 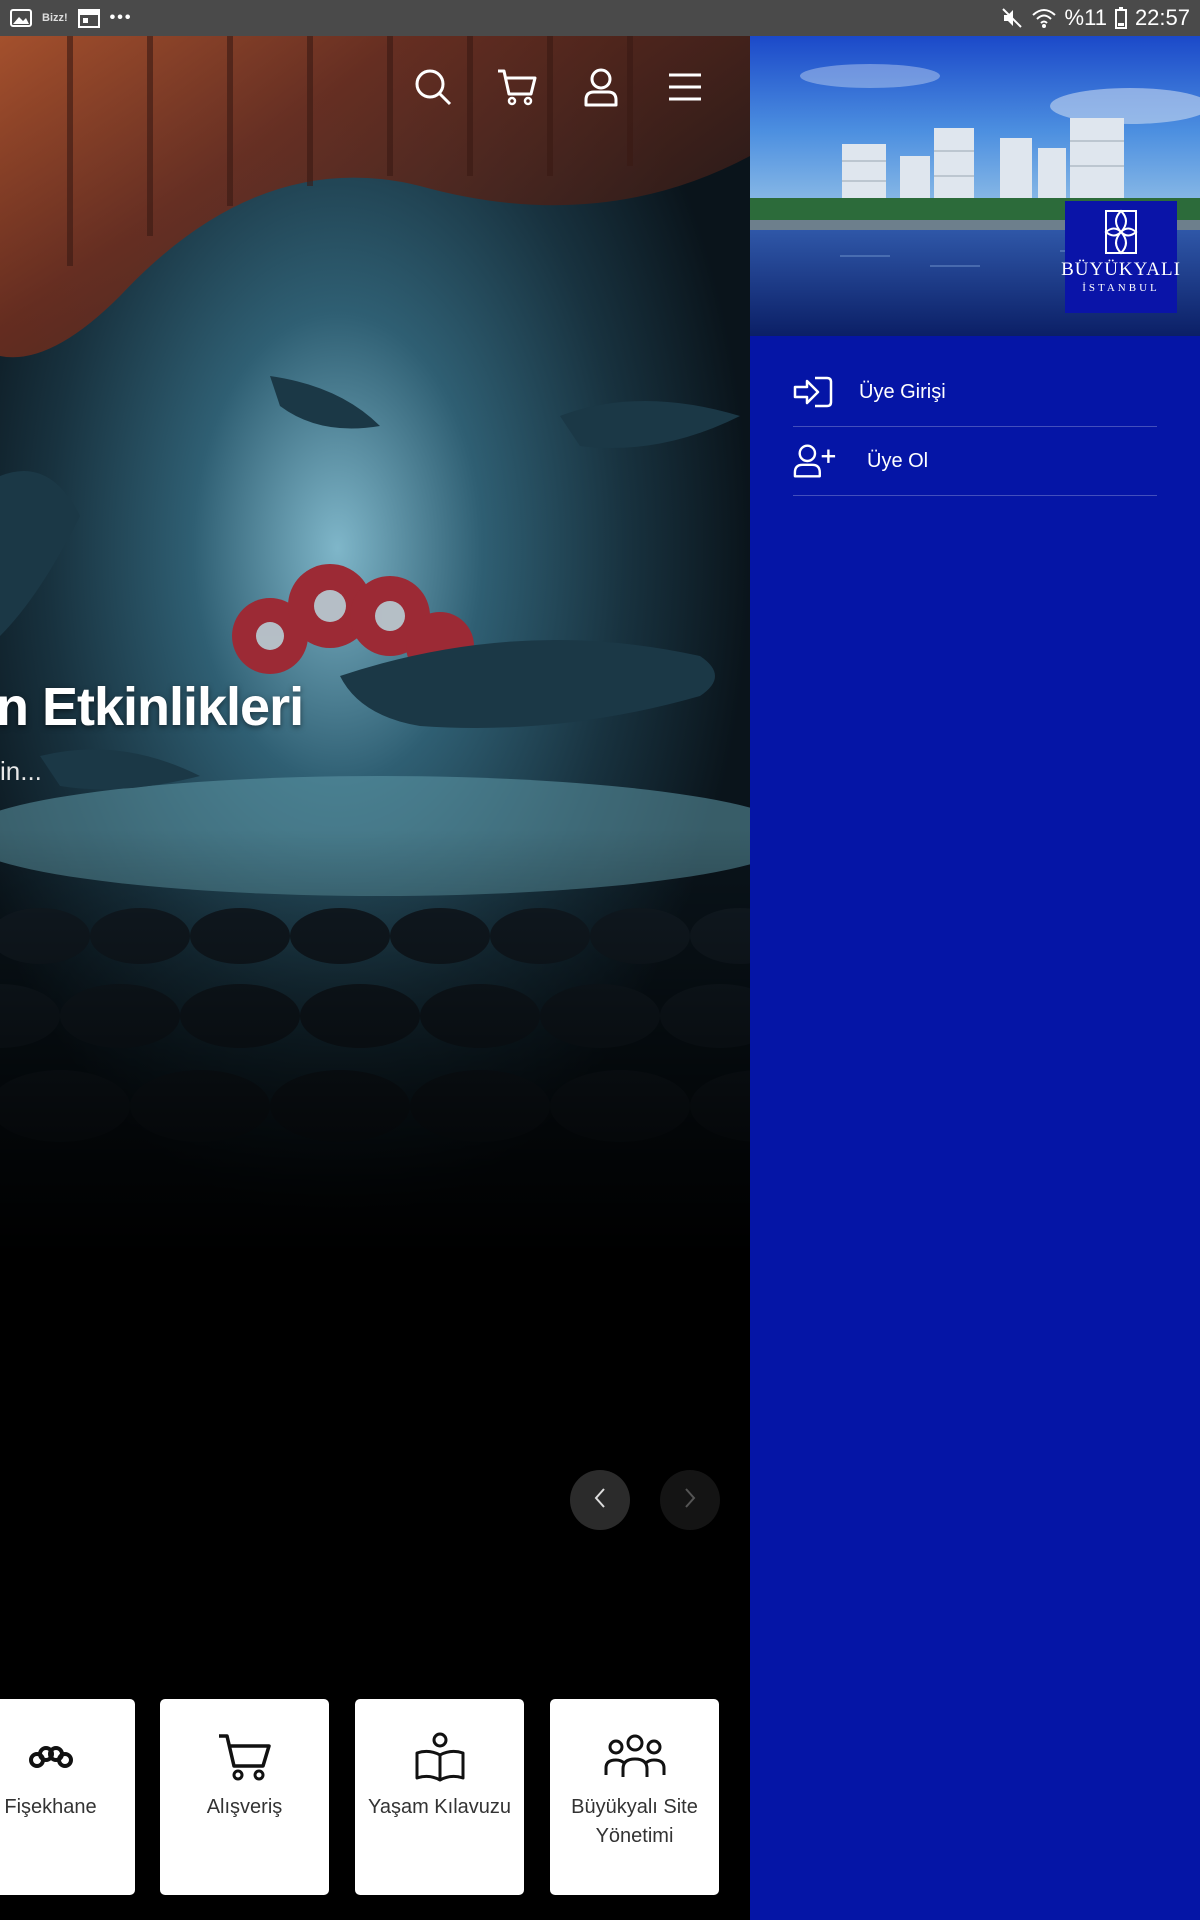 I want to click on sign-in-icon, so click(x=815, y=392).